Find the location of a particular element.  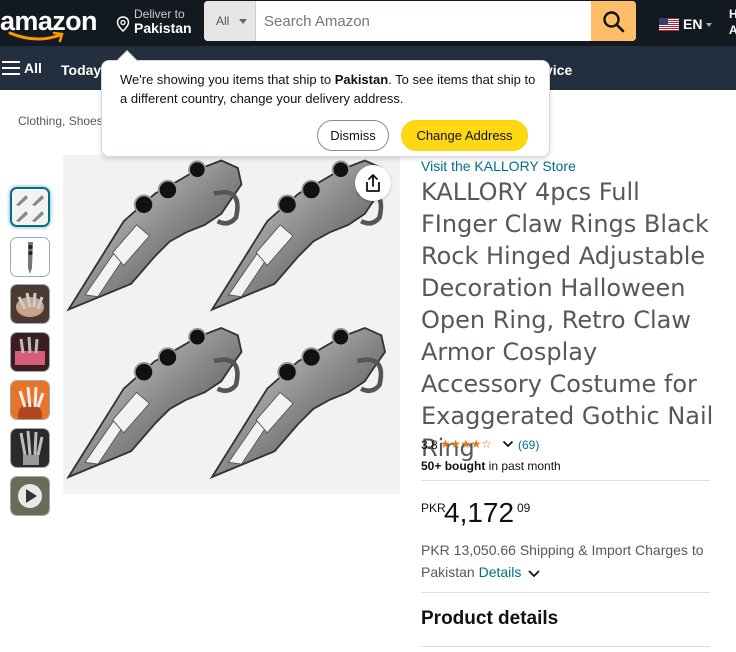

us-flag-icon is located at coordinates (669, 24).